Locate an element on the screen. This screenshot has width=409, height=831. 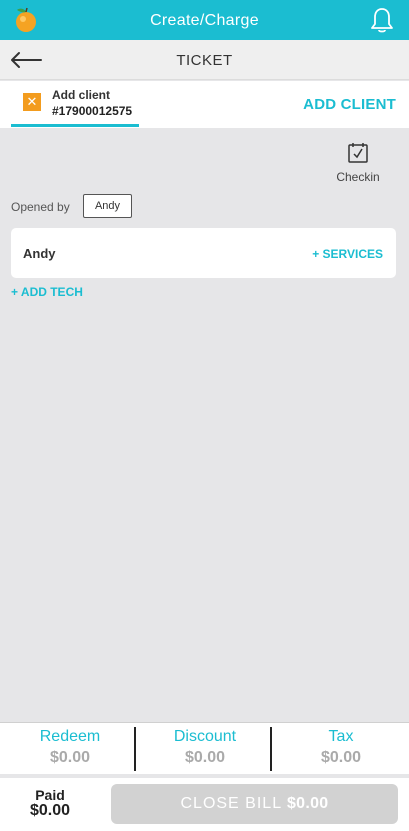
page-title: TICKET is located at coordinates (204, 60).